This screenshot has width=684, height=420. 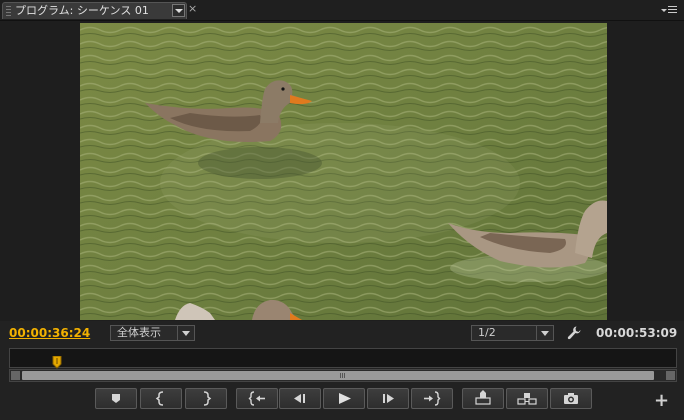 What do you see at coordinates (15, 375) in the screenshot?
I see `scroll-left-handle` at bounding box center [15, 375].